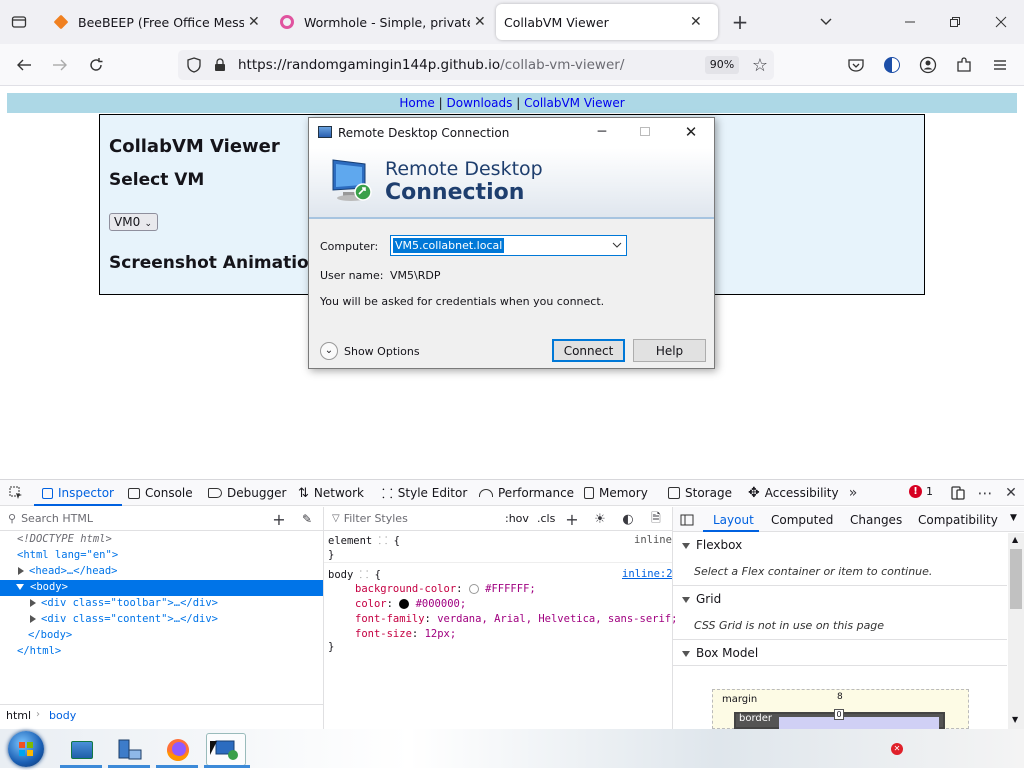 Image resolution: width=1024 pixels, height=770 pixels. I want to click on pocket-icon, so click(856, 65).